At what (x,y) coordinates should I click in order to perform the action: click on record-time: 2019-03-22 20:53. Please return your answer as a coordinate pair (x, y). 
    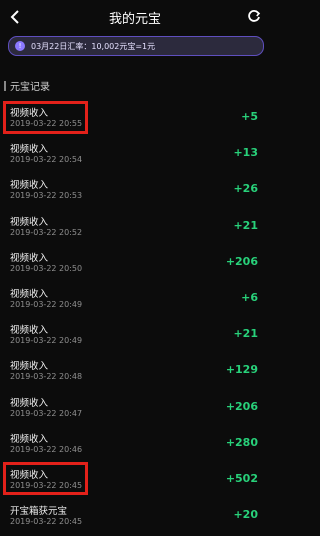
    Looking at the image, I should click on (46, 196).